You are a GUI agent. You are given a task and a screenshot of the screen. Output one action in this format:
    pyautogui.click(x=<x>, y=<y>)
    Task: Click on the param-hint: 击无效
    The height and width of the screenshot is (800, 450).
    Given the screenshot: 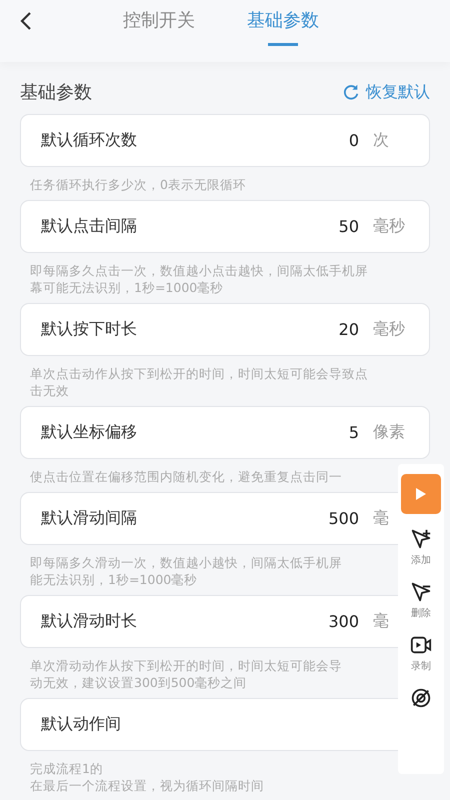 What is the action you would take?
    pyautogui.click(x=49, y=390)
    